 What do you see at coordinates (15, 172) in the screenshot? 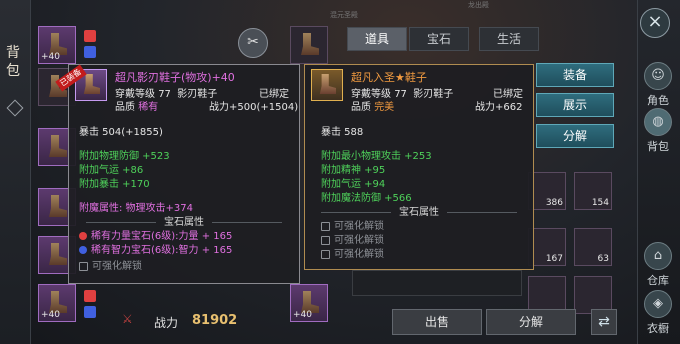
I see `left-sidebar: 背包` at bounding box center [15, 172].